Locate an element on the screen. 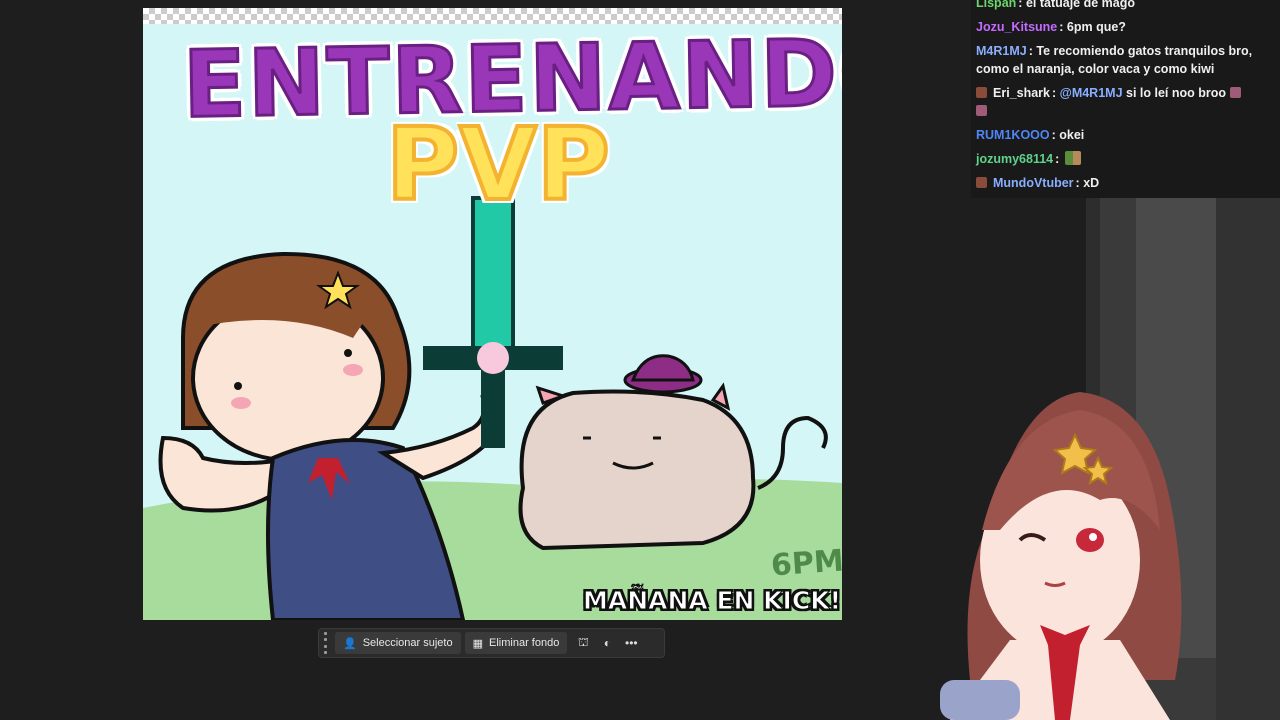 Image resolution: width=1280 pixels, height=720 pixels. person-icon: 👤 is located at coordinates (350, 643).